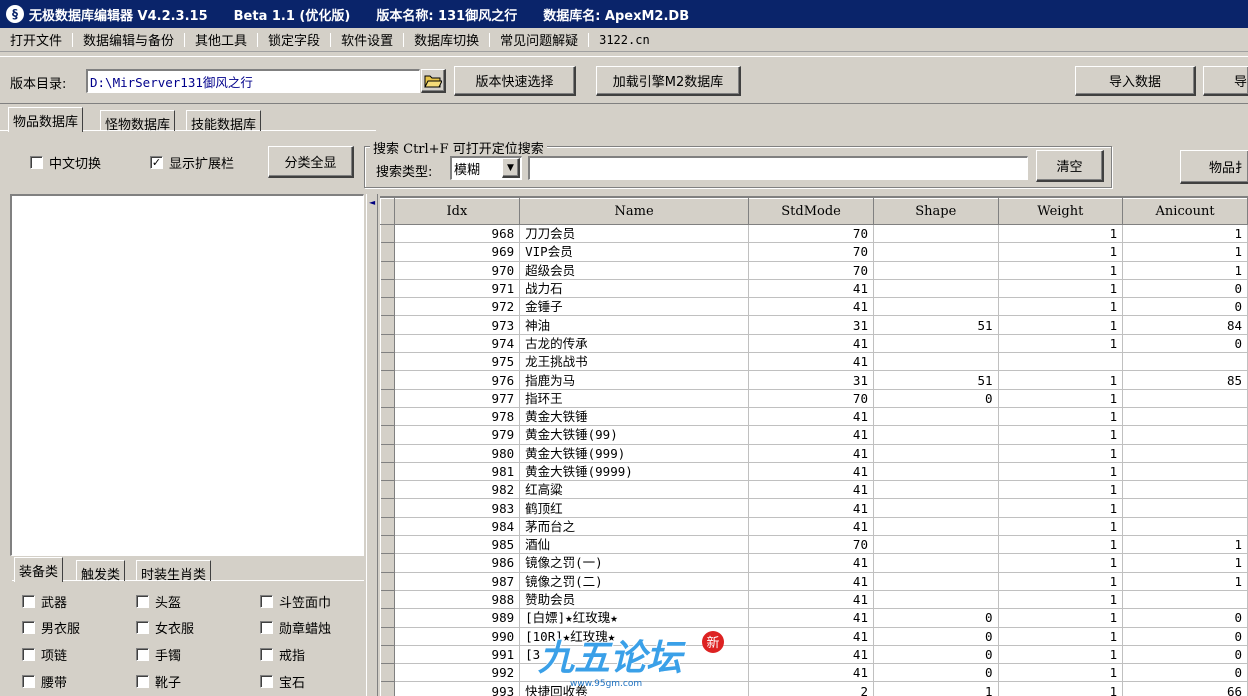 The height and width of the screenshot is (696, 1248). Describe the element at coordinates (457, 307) in the screenshot. I see `cell-idx: 972` at that location.